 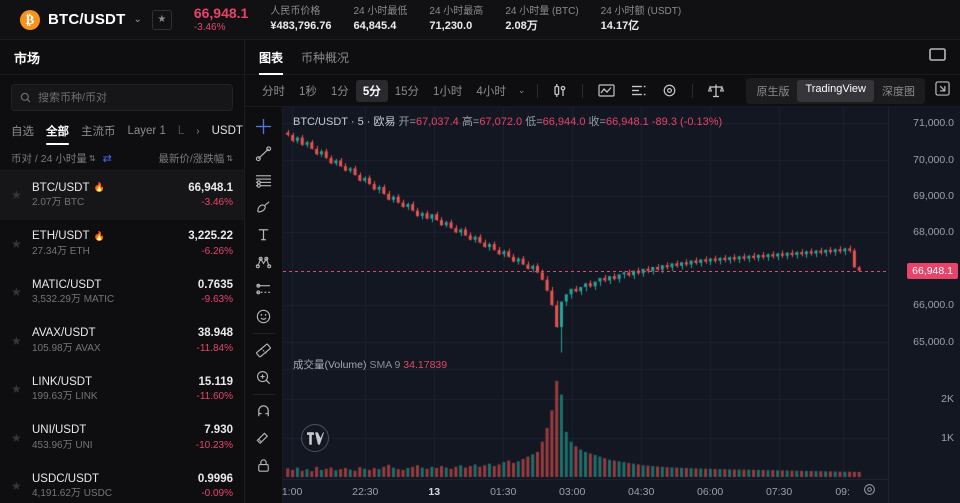 What do you see at coordinates (107, 158) in the screenshot?
I see `swap-icon: ⇄` at bounding box center [107, 158].